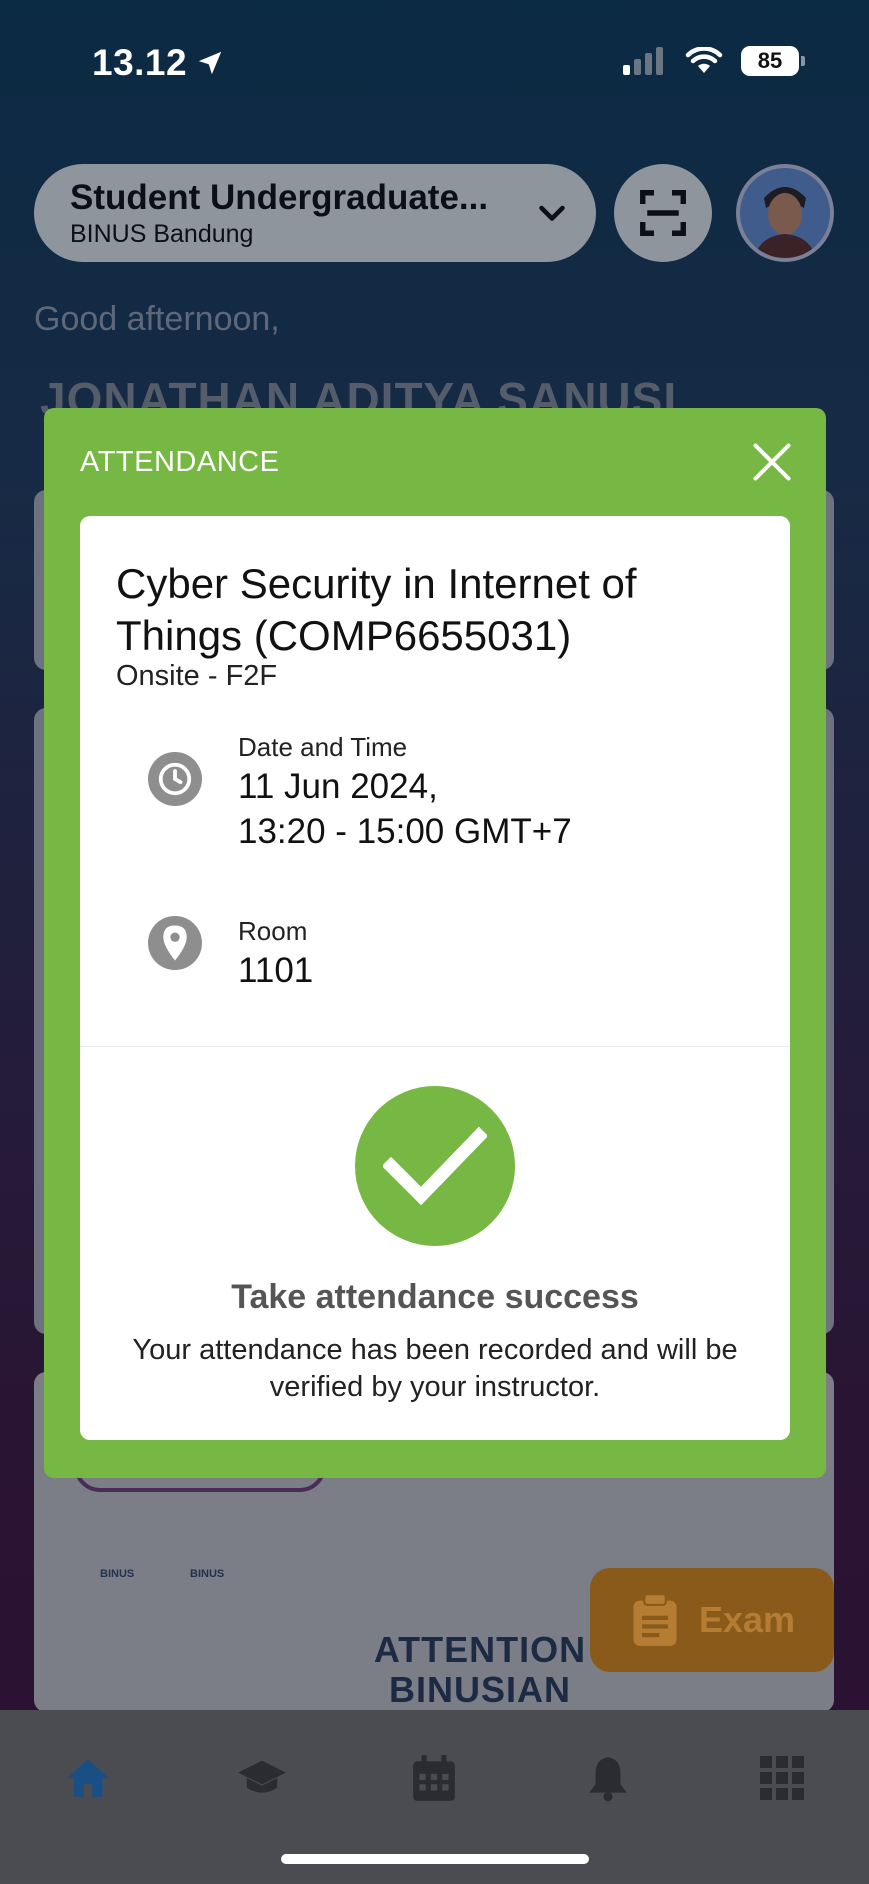 This screenshot has width=869, height=1884. I want to click on cellular-signal-icon, so click(643, 61).